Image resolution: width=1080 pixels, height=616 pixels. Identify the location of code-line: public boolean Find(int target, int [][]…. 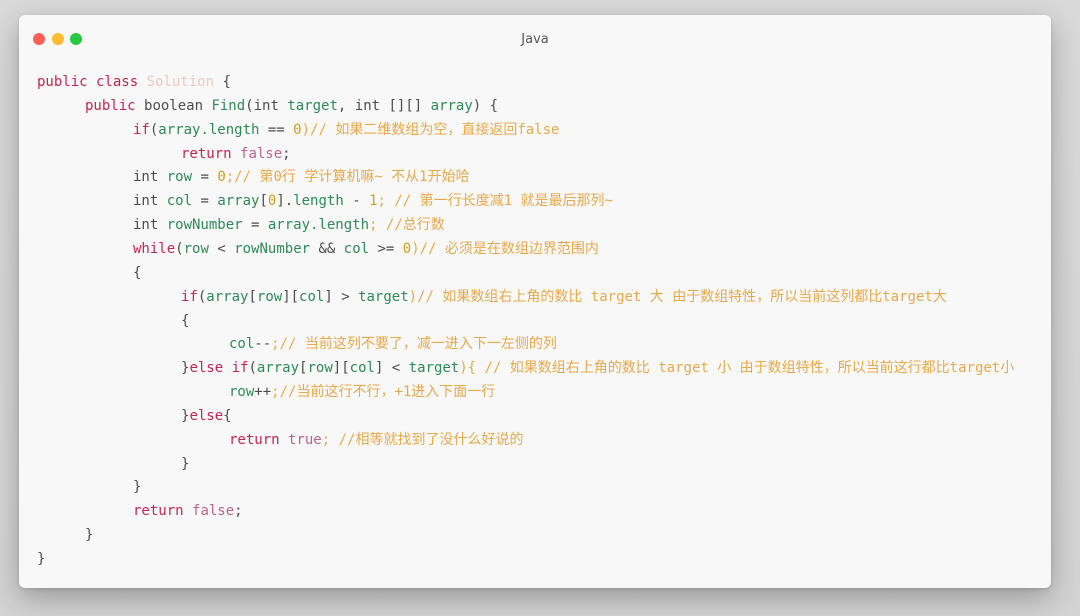
(291, 106).